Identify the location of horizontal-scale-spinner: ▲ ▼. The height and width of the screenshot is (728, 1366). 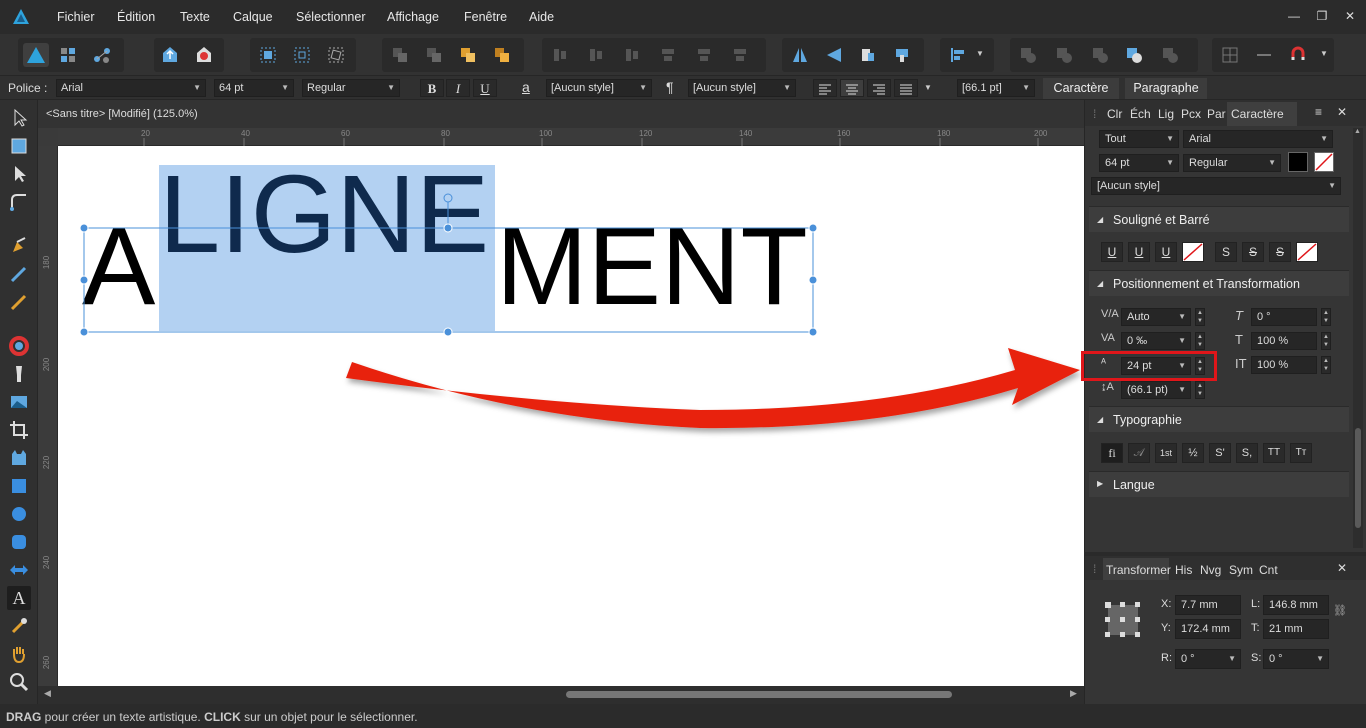
(1326, 365).